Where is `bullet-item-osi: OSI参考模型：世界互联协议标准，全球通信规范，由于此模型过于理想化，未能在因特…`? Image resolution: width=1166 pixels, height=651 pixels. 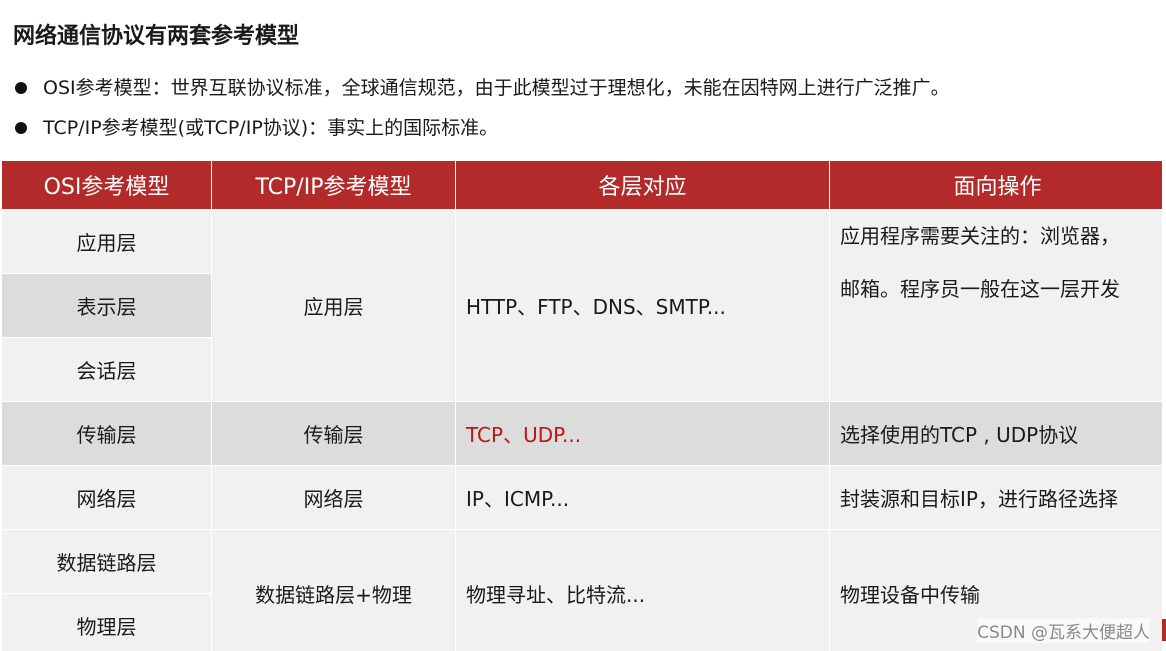
bullet-item-osi: OSI参考模型：世界互联协议标准，全球通信规范，由于此模型过于理想化，未能在因特… is located at coordinates (481, 88).